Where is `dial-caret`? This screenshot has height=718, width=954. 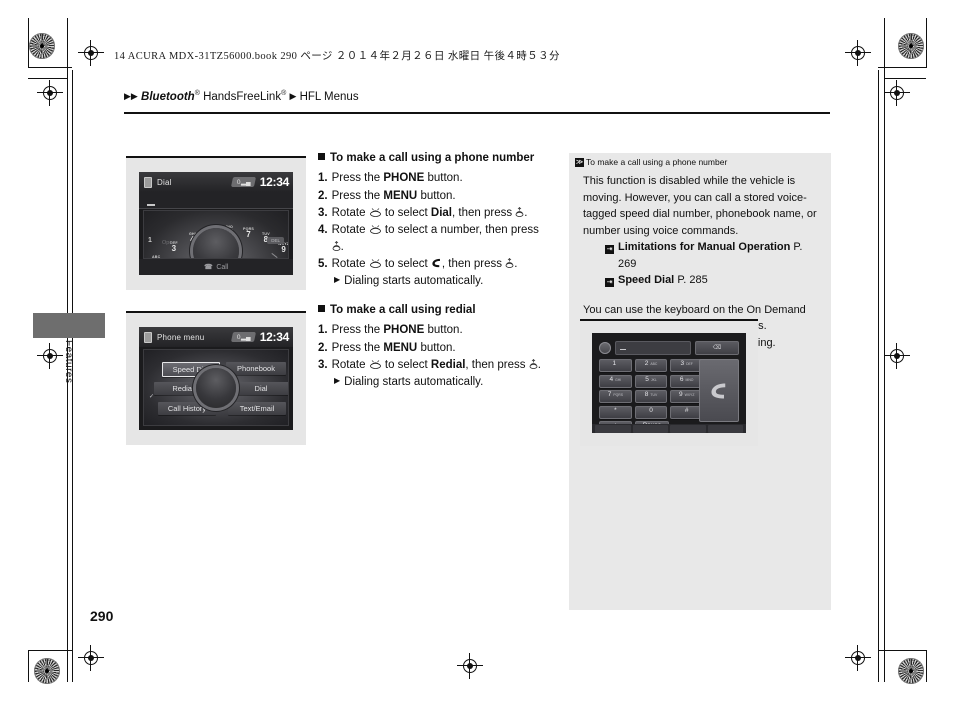
dial-caret is located at coordinates (151, 205).